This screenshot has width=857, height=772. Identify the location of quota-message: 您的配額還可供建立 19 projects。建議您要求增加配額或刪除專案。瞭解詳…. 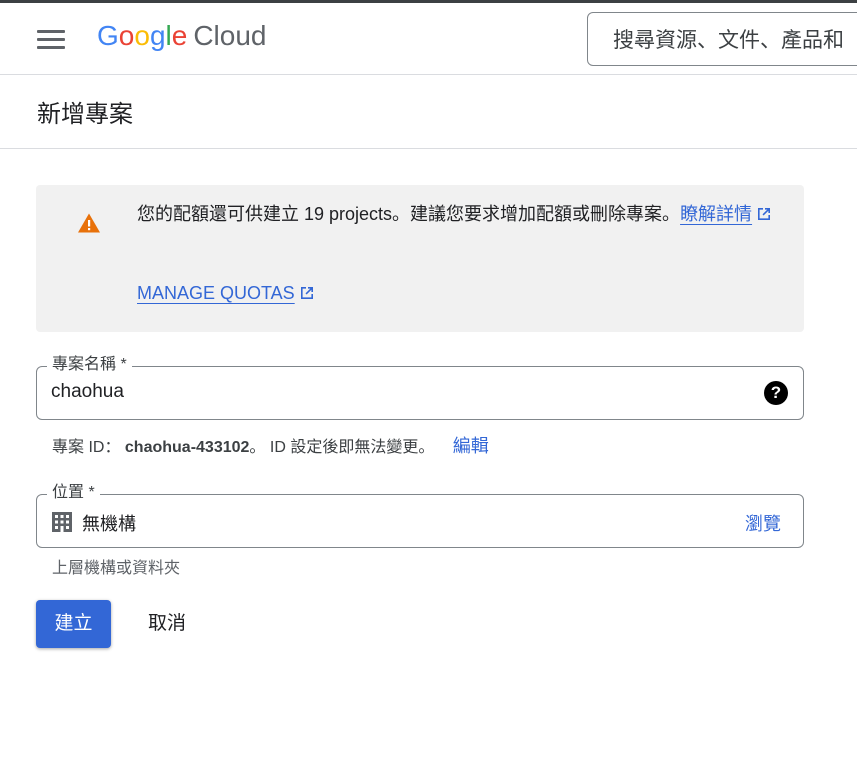
(457, 214).